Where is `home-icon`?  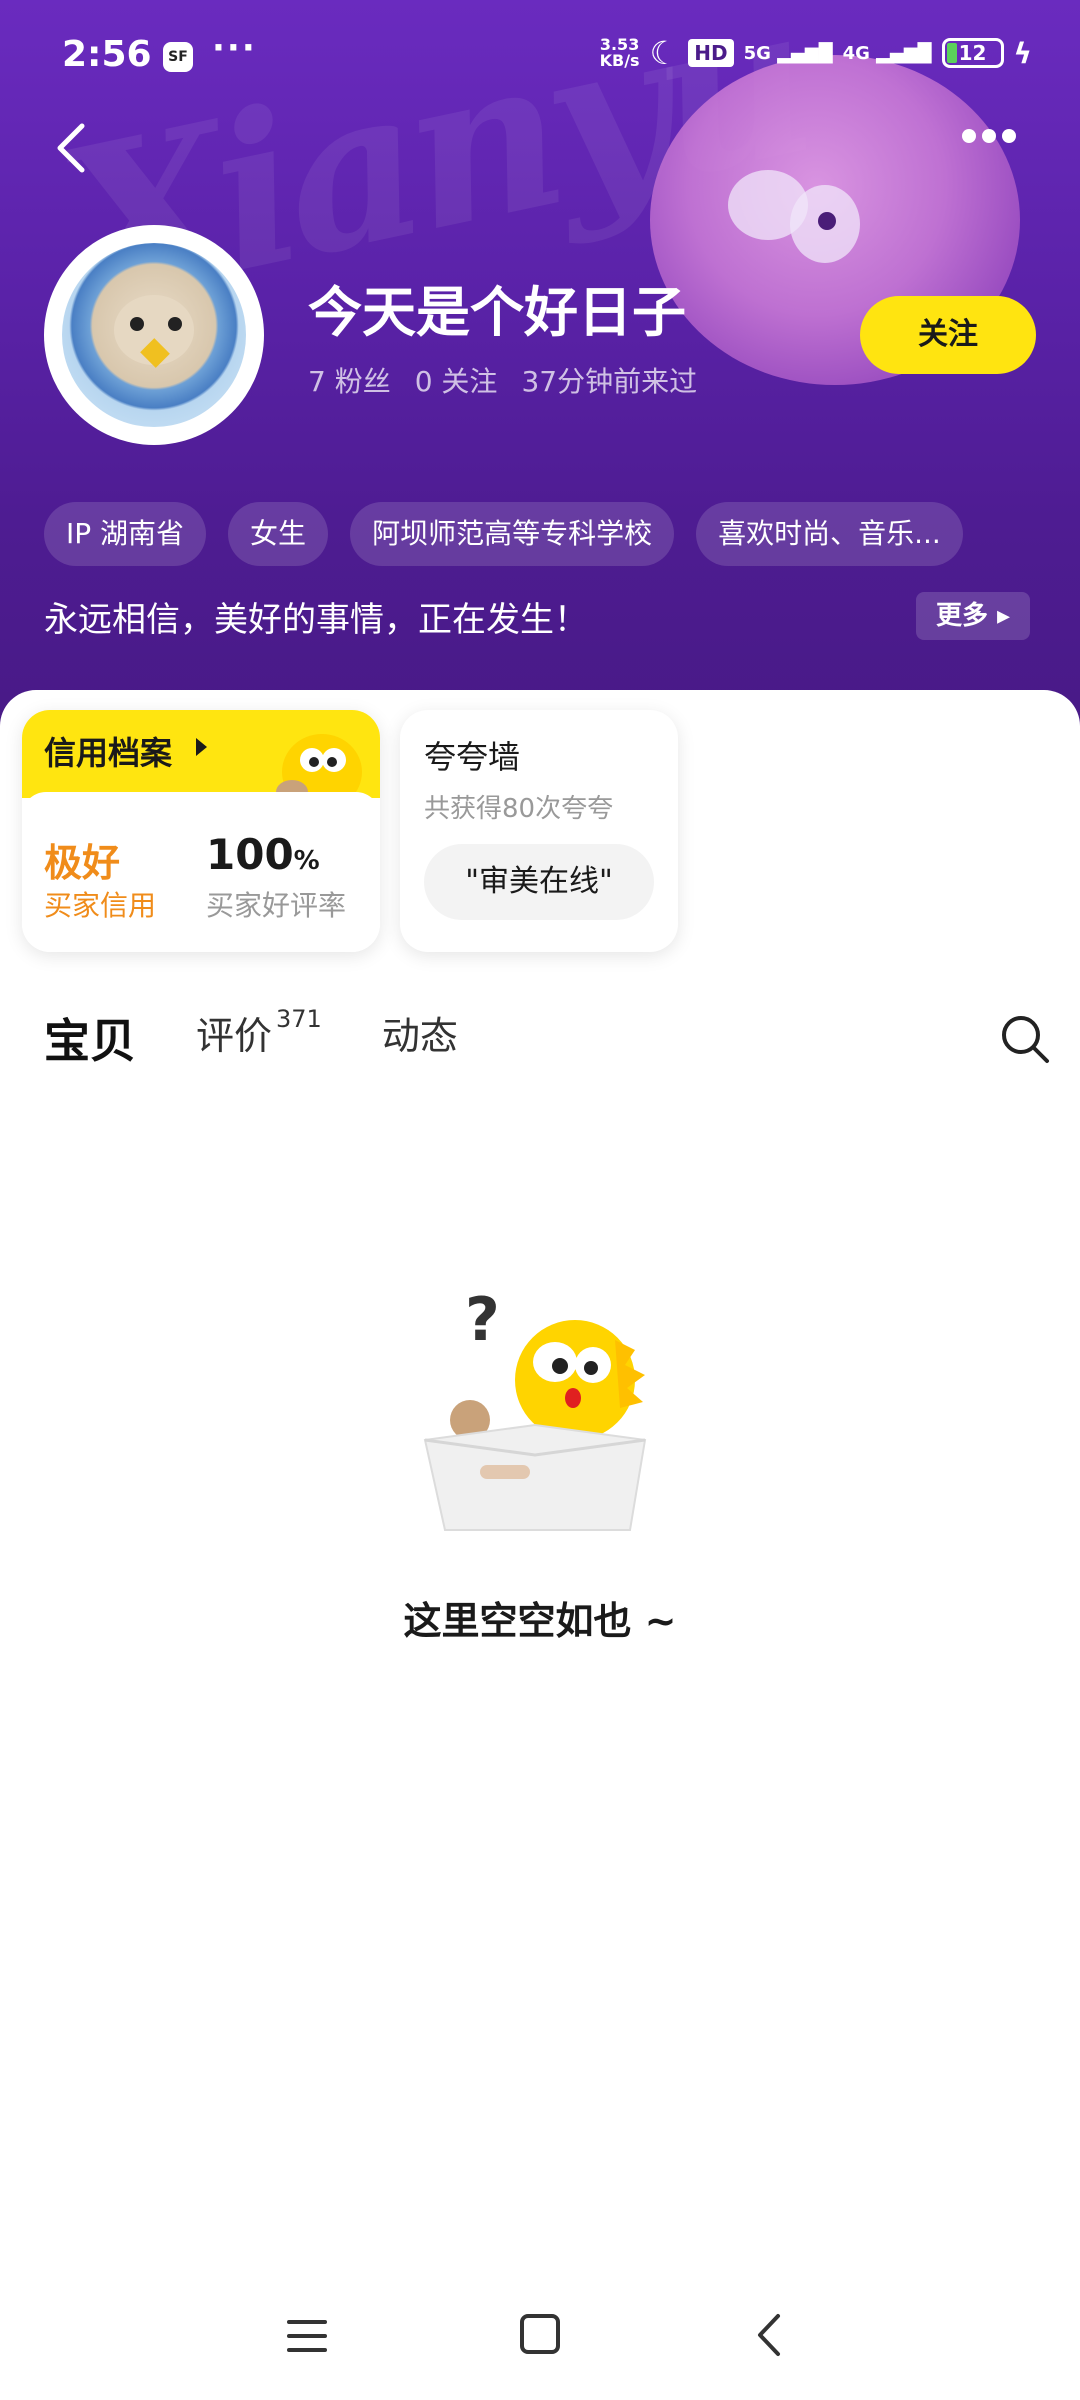 home-icon is located at coordinates (540, 2334).